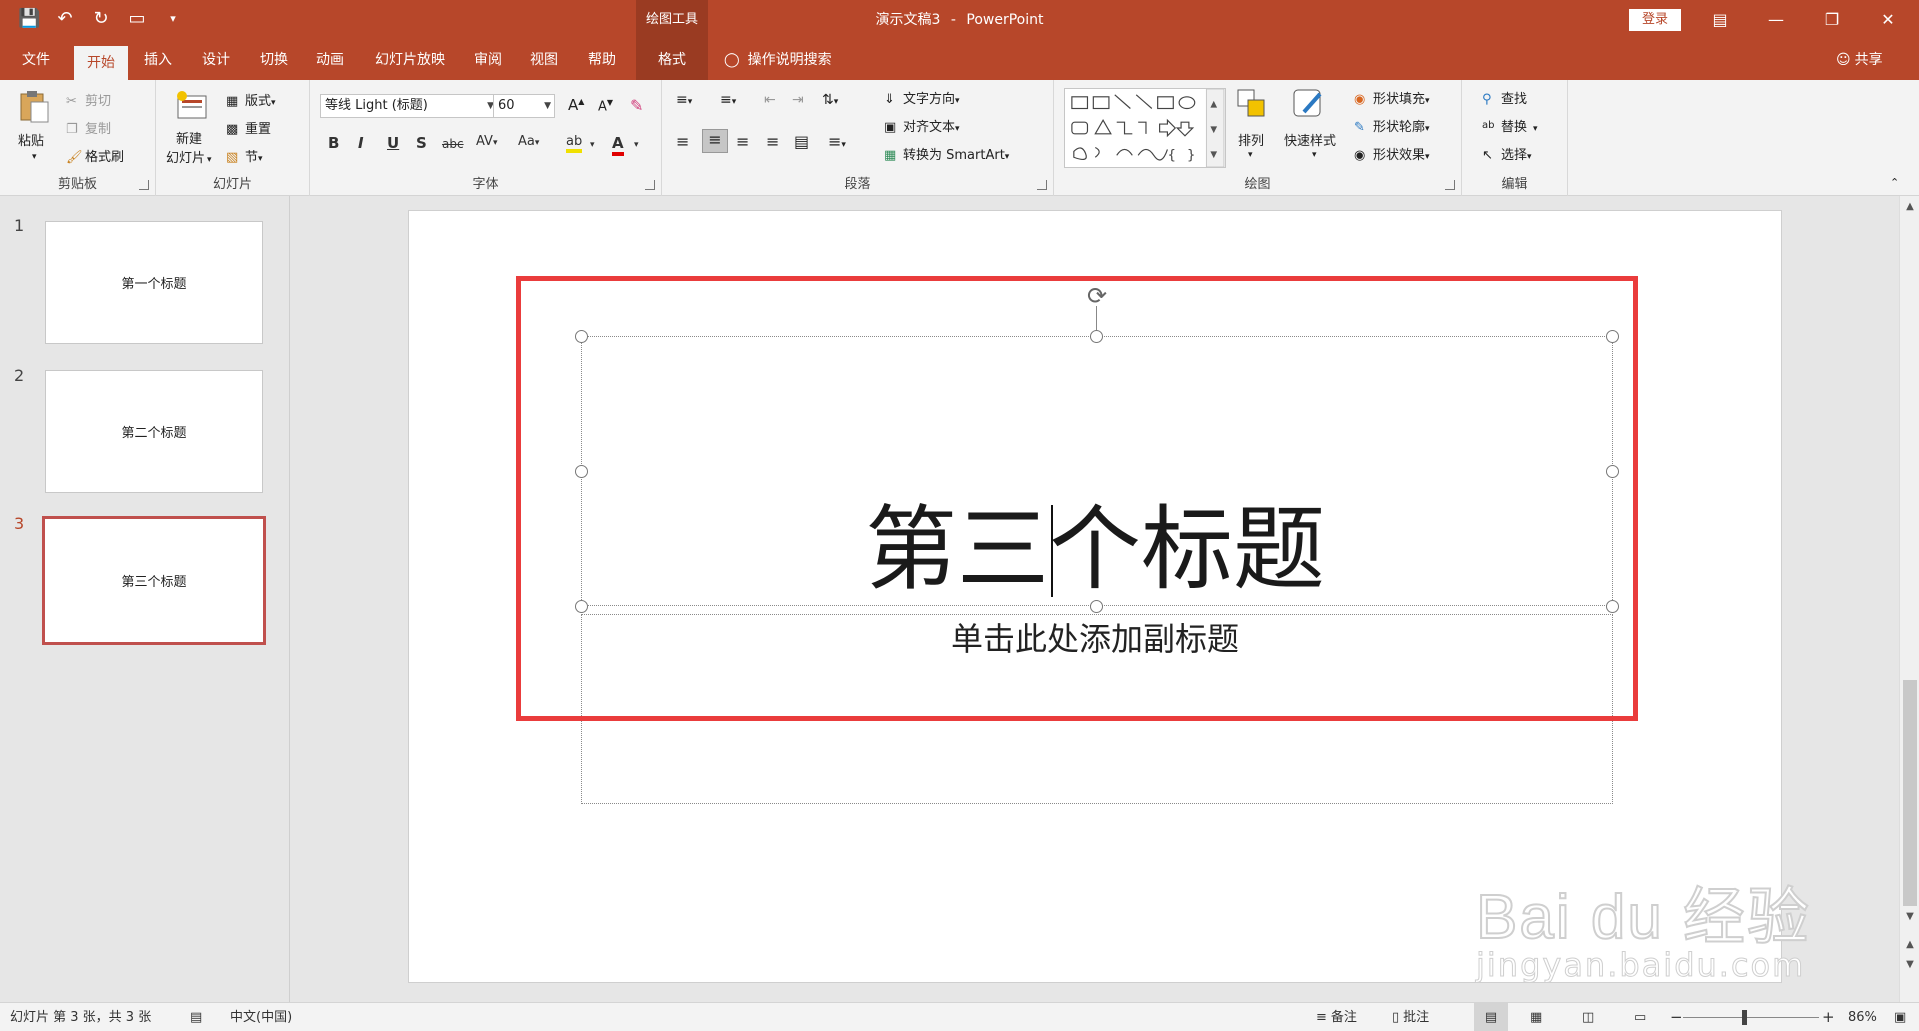  I want to click on arrange-label: 排列, so click(1251, 139).